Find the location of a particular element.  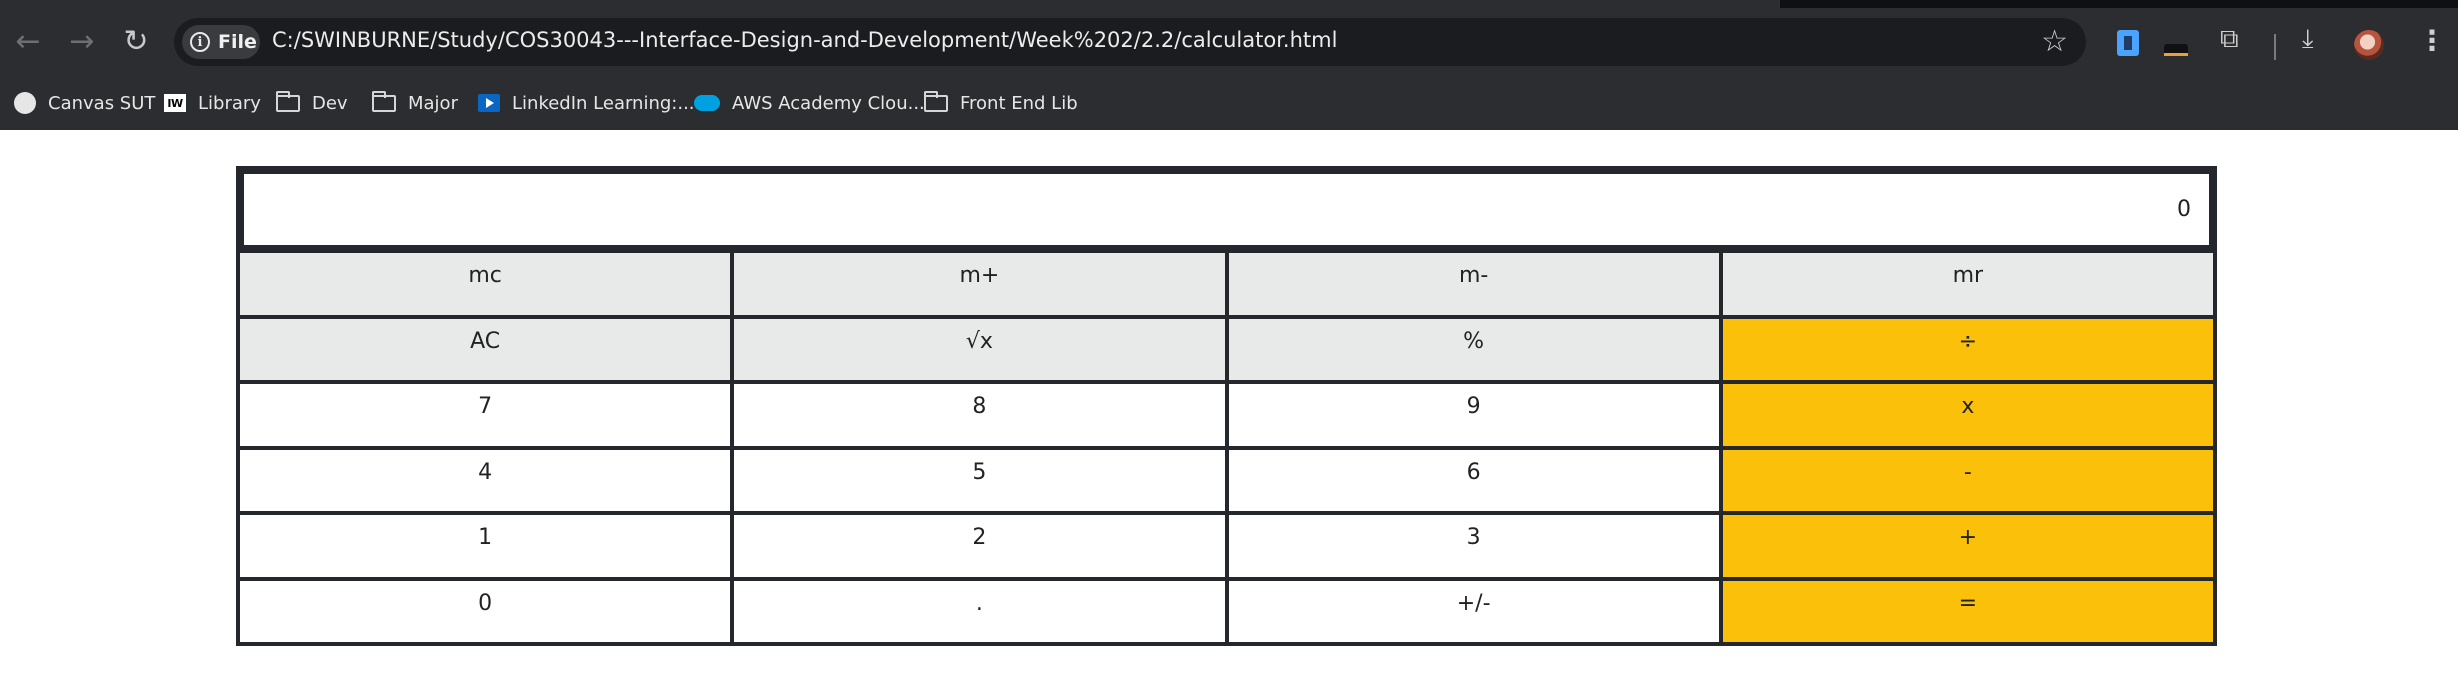

iw-logo-icon: IW is located at coordinates (175, 103).